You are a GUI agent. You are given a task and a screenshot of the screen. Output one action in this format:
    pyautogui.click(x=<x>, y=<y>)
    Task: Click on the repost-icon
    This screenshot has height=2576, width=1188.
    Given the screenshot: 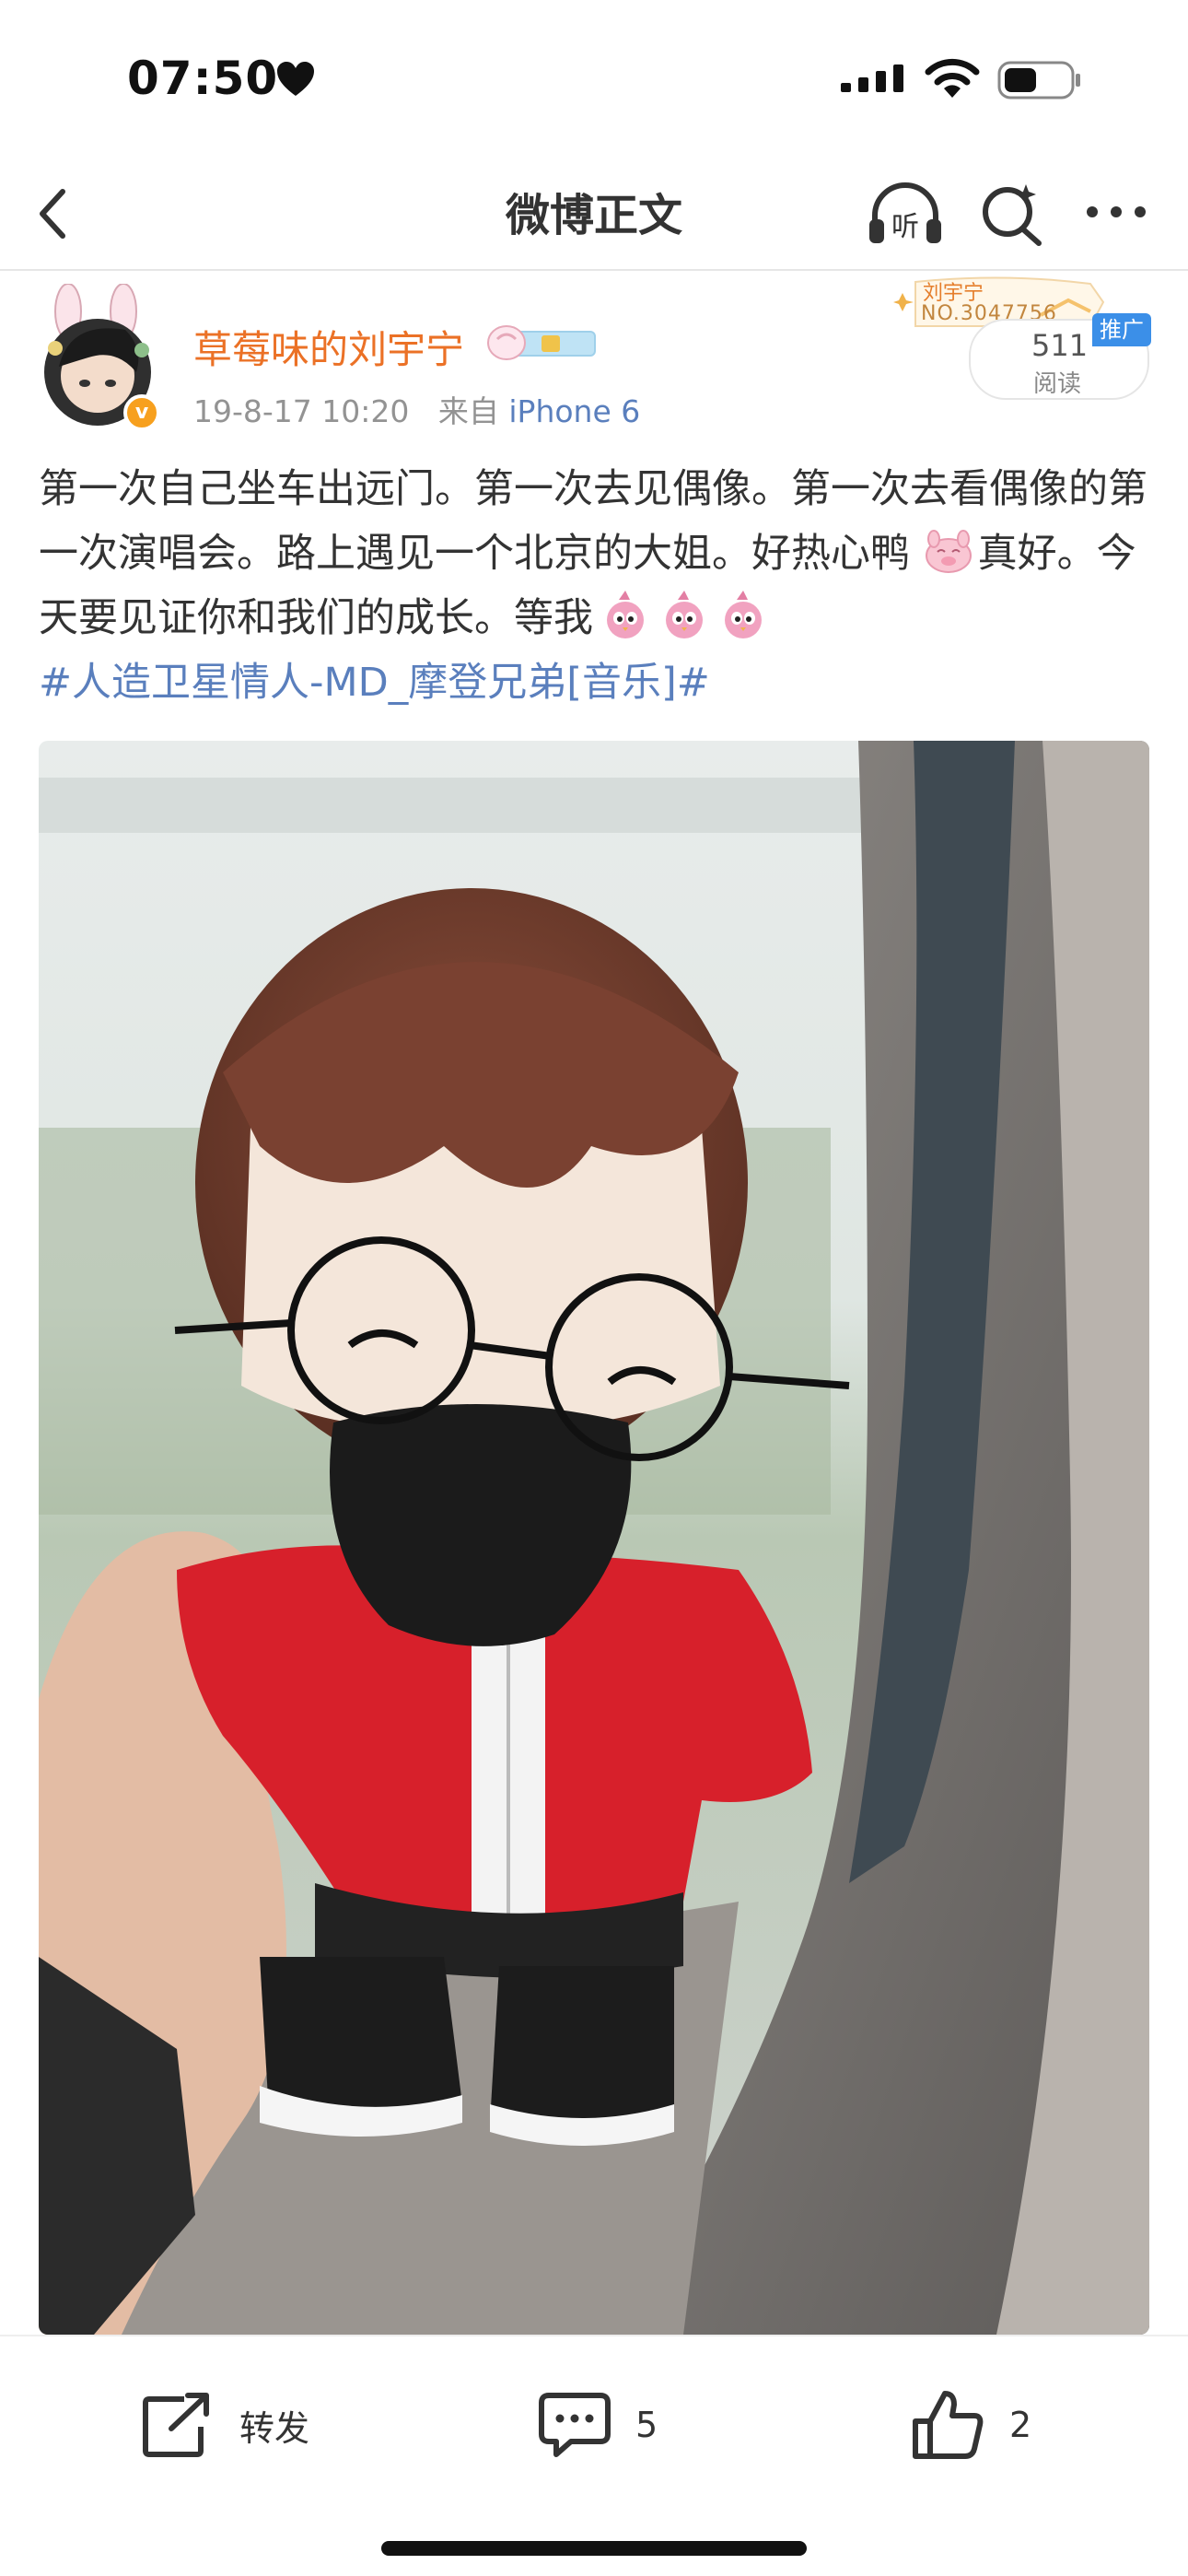 What is the action you would take?
    pyautogui.click(x=176, y=2425)
    